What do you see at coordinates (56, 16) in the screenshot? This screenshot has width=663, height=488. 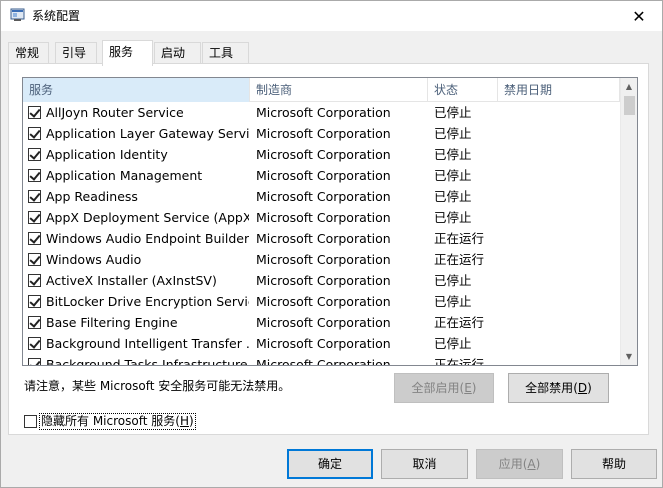 I see `window-title: 系统配置` at bounding box center [56, 16].